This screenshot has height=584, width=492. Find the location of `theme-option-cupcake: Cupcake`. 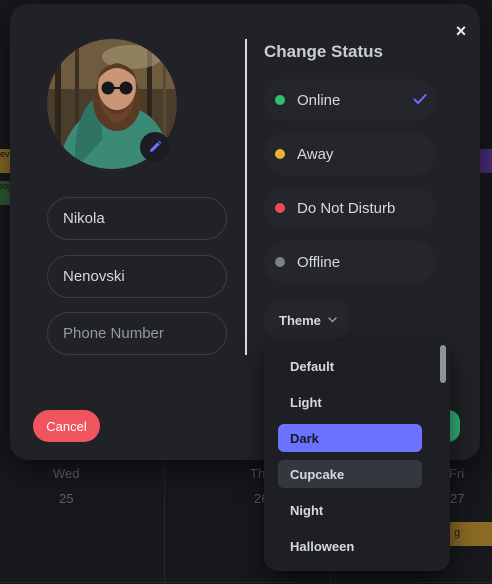

theme-option-cupcake: Cupcake is located at coordinates (350, 474).